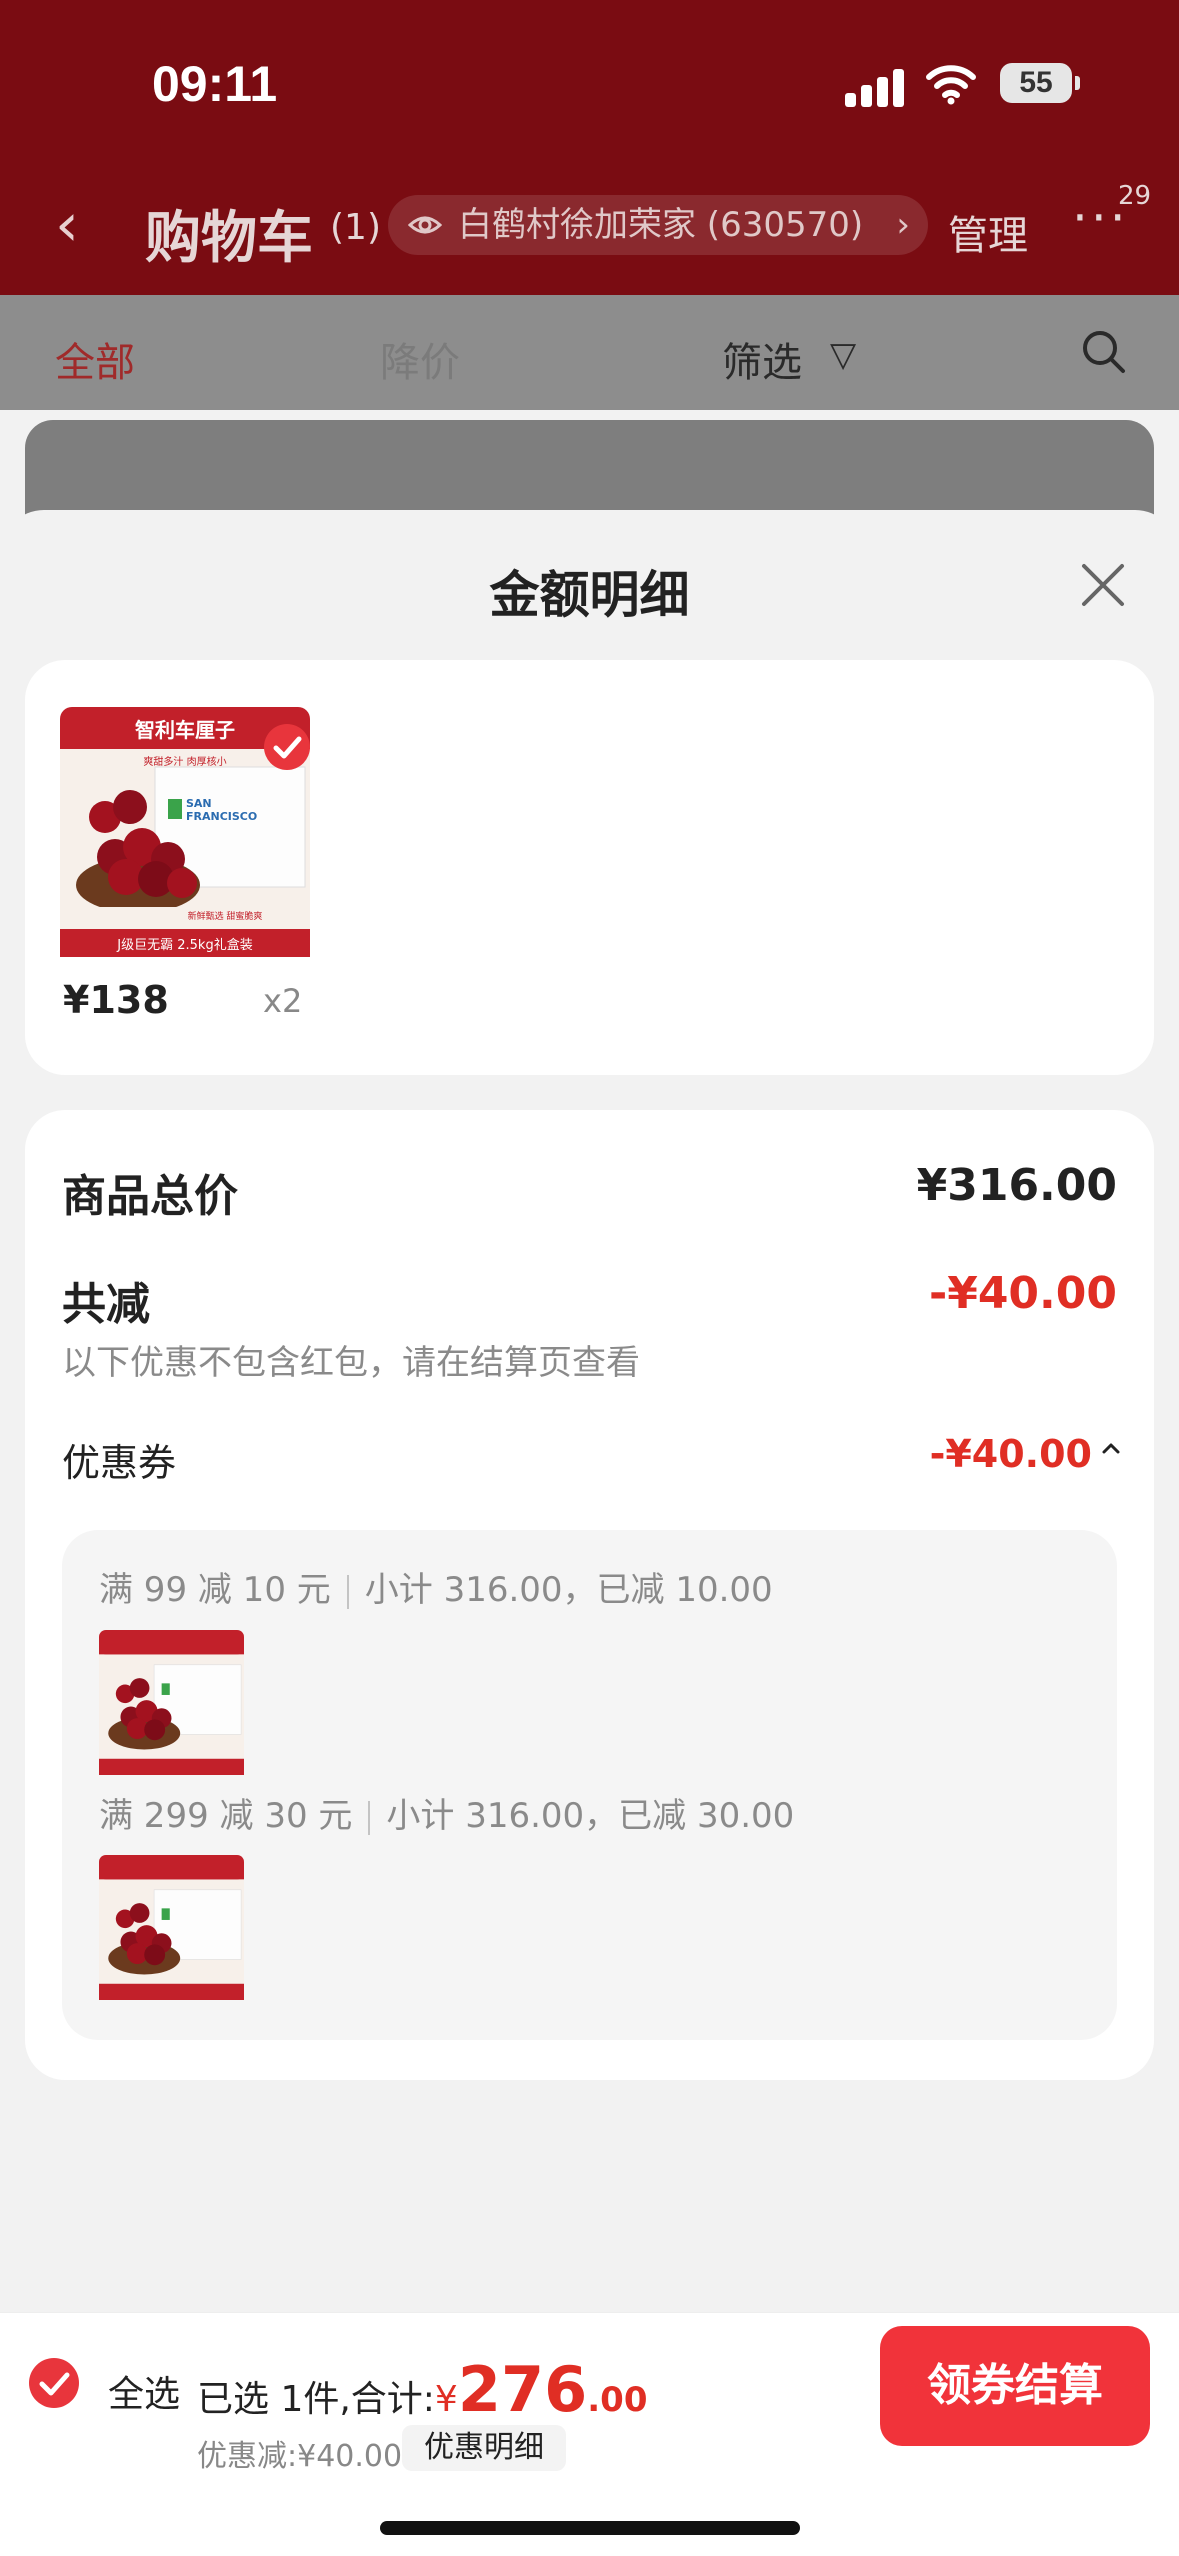  Describe the element at coordinates (184, 761) in the screenshot. I see `product-image-subtitle: 爽甜多汁 肉厚核小` at that location.